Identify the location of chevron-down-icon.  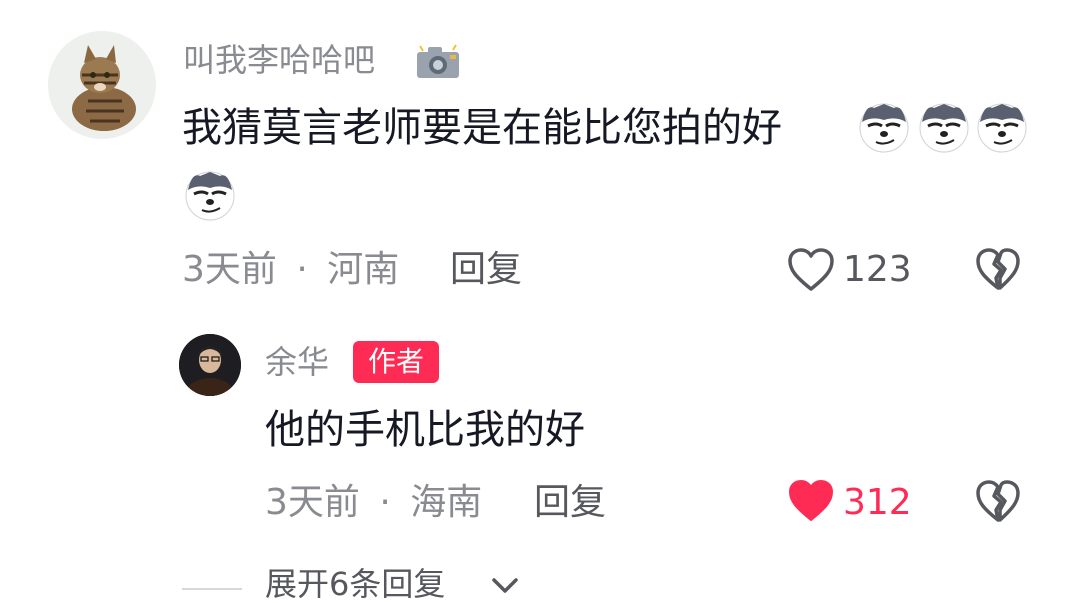
(505, 585).